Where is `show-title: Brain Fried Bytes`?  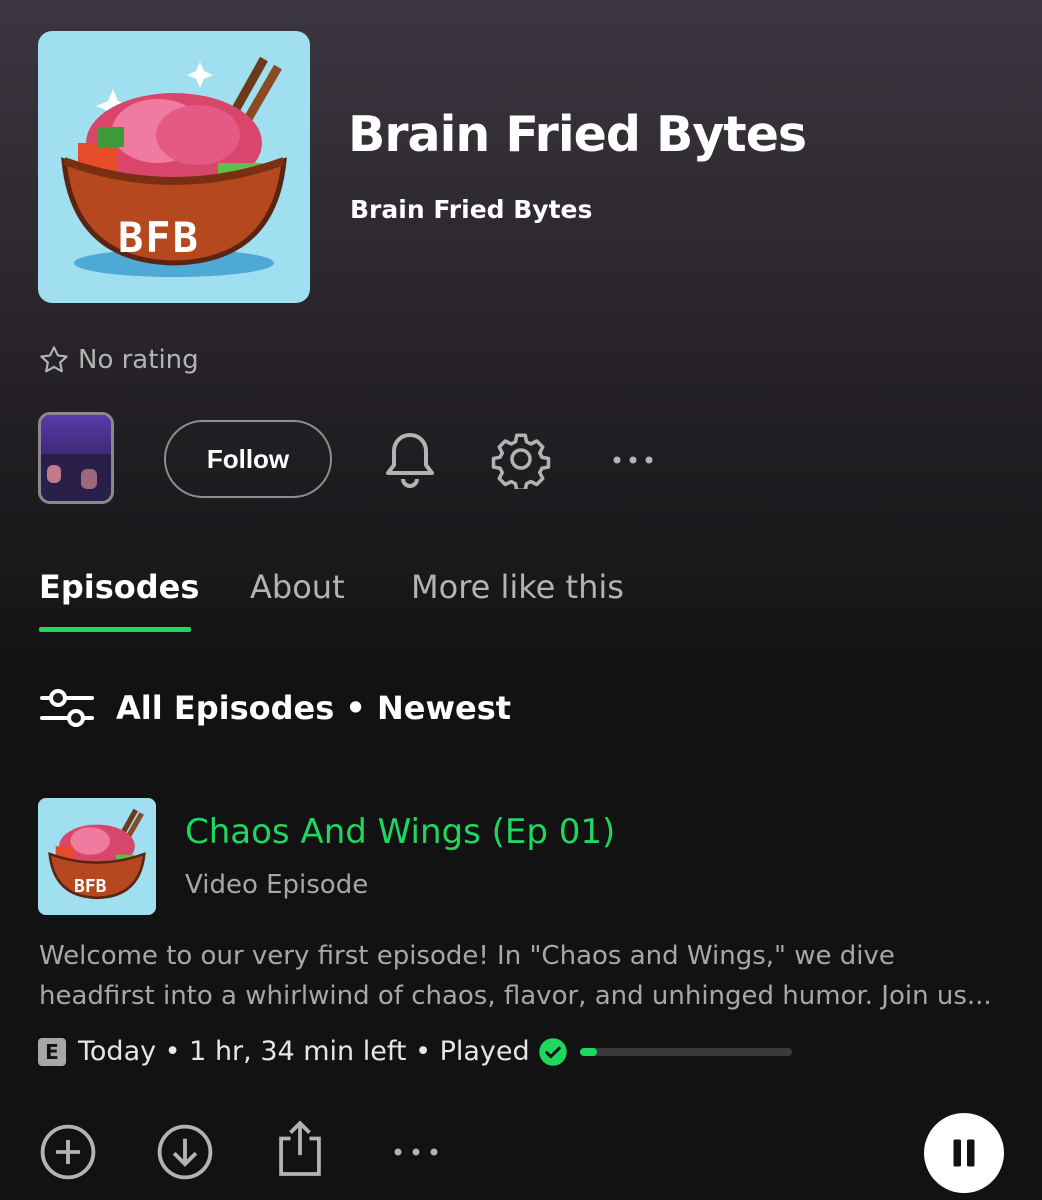 show-title: Brain Fried Bytes is located at coordinates (577, 134).